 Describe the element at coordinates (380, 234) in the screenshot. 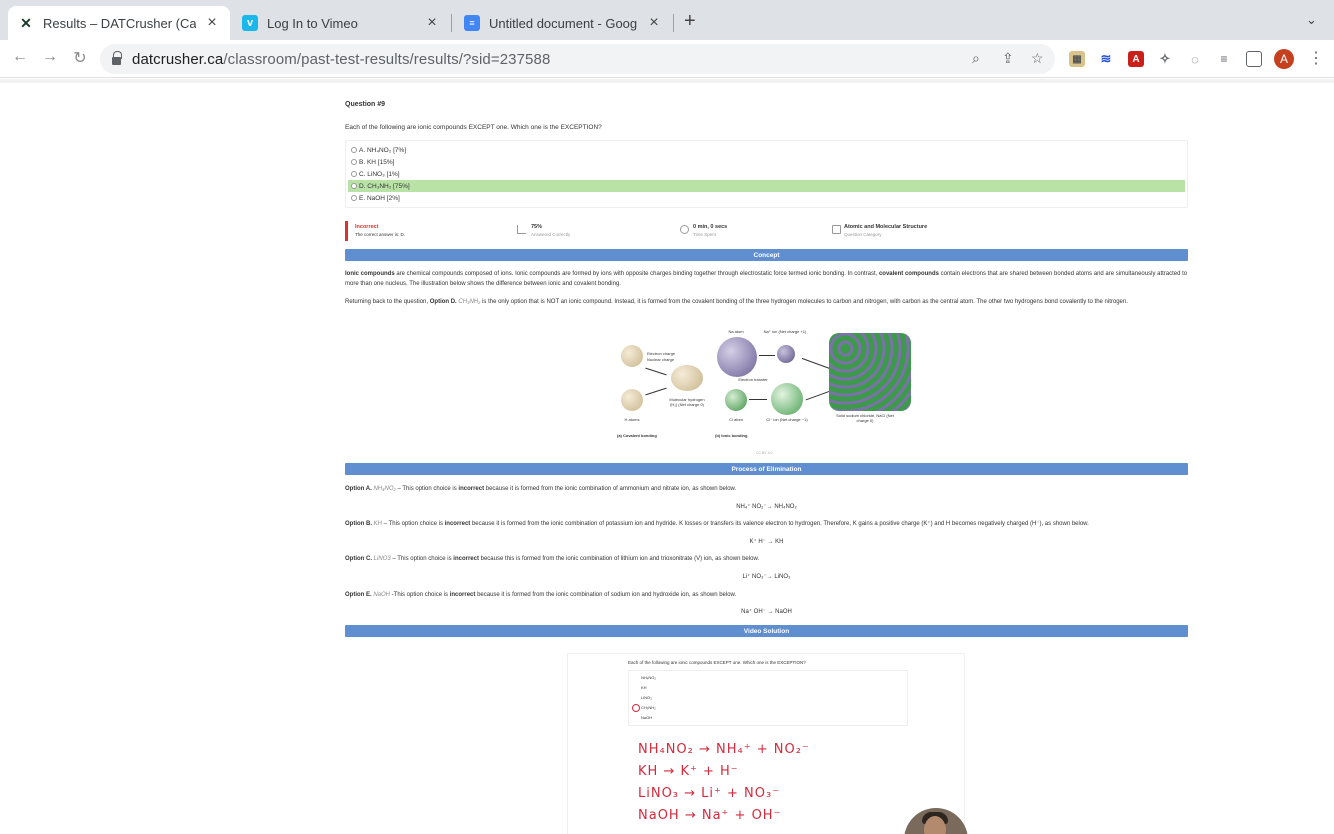

I see `correct-answer-text: The correct answer is: D.` at that location.